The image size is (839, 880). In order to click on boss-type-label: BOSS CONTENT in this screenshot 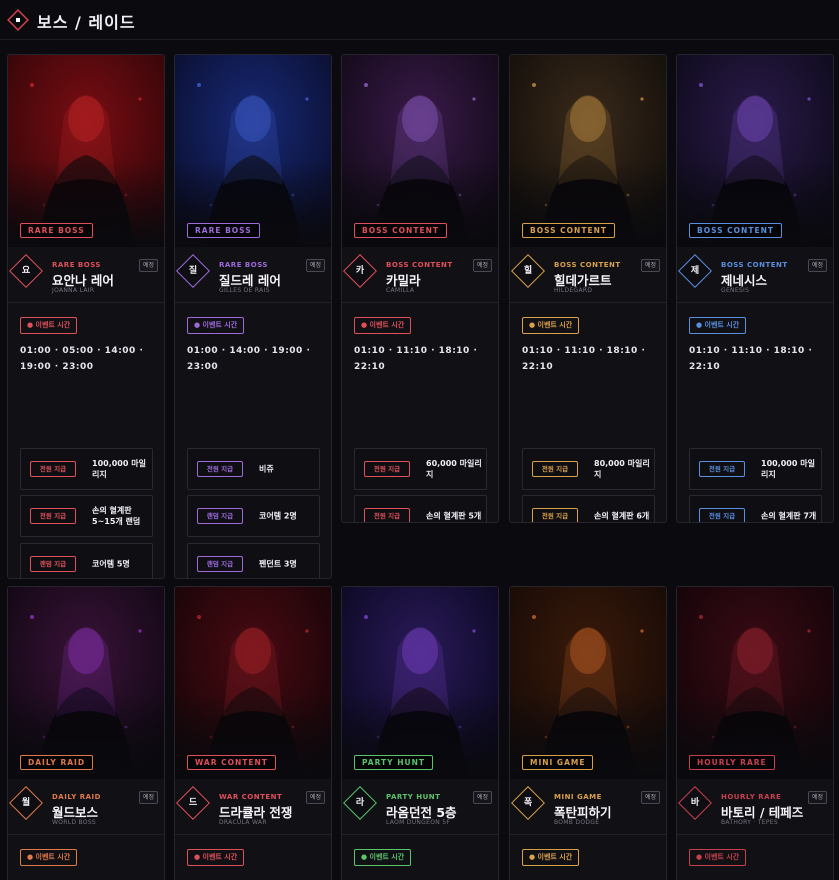, I will do `click(754, 265)`.